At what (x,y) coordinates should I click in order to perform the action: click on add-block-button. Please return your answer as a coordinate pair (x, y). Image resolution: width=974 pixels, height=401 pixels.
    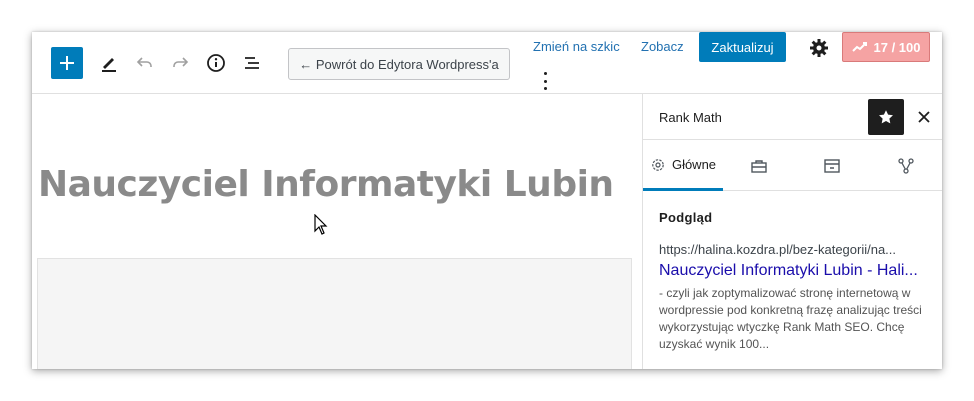
    Looking at the image, I should click on (67, 63).